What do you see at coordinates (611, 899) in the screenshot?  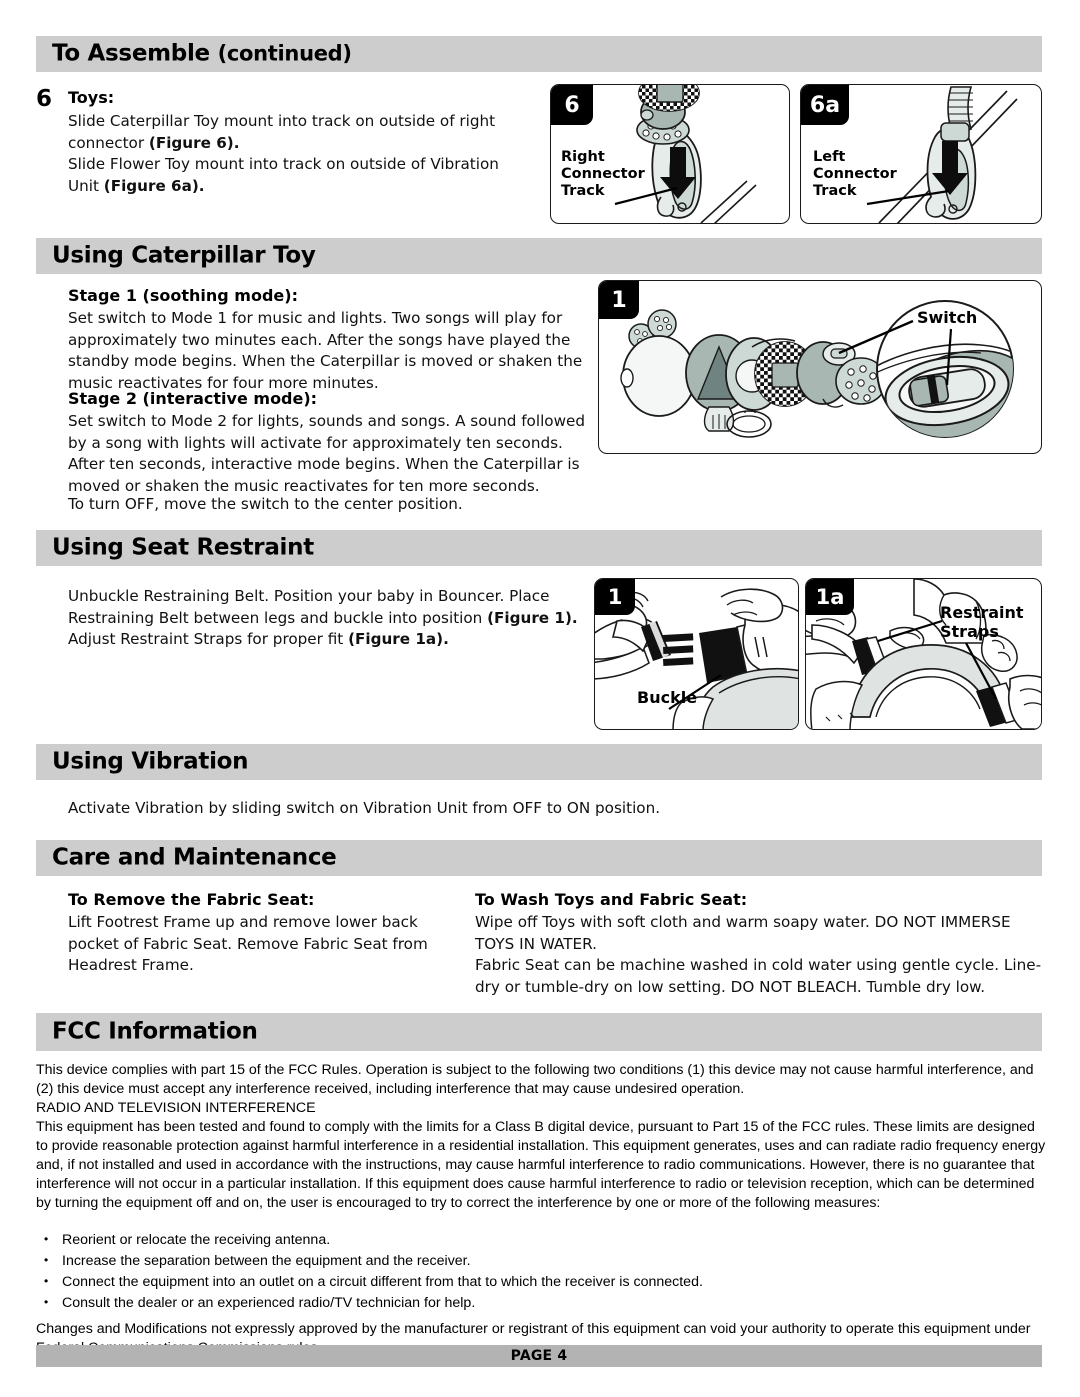 I see `care-col2-heading: To Wash Toys and Fabric Seat:` at bounding box center [611, 899].